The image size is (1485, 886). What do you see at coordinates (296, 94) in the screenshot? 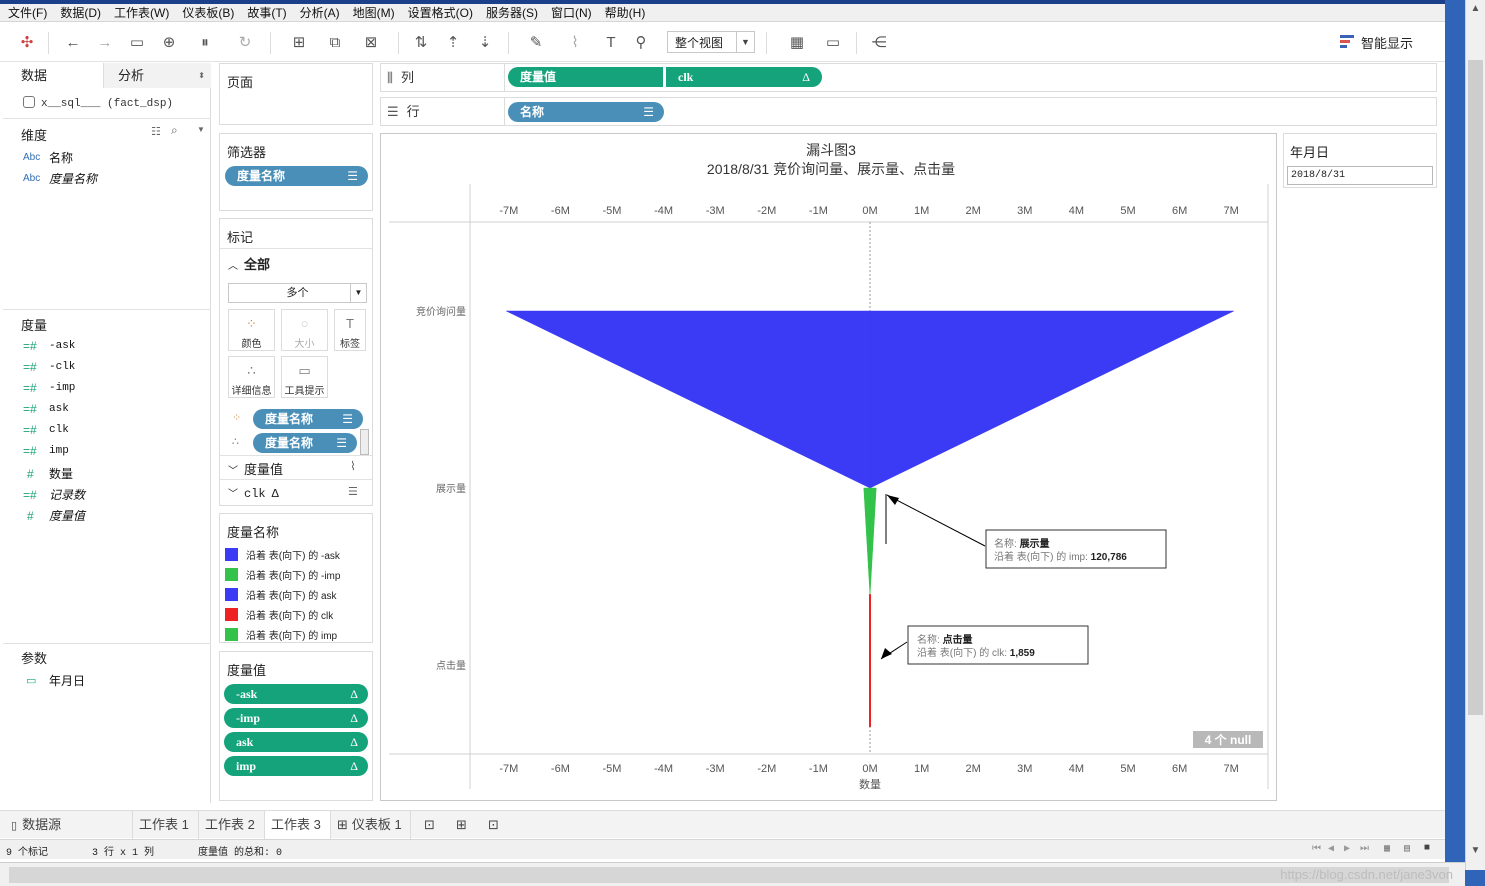
I see `pages-card: 页面` at bounding box center [296, 94].